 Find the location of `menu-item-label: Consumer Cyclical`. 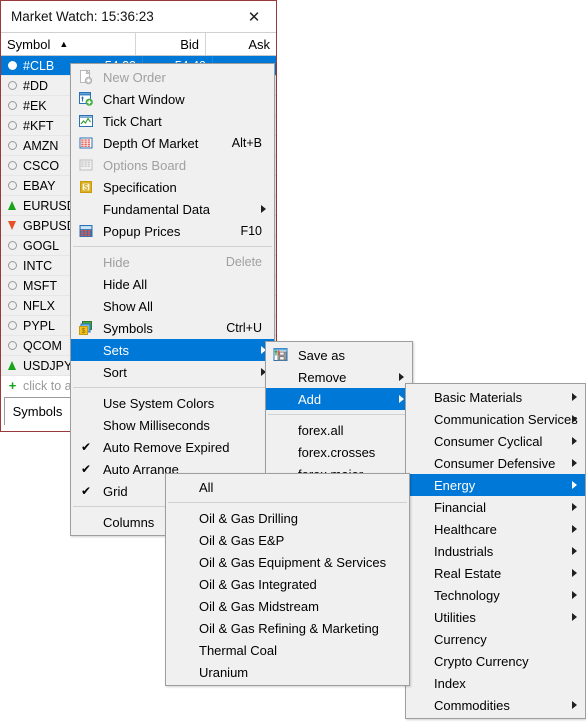

menu-item-label: Consumer Cyclical is located at coordinates (488, 441).